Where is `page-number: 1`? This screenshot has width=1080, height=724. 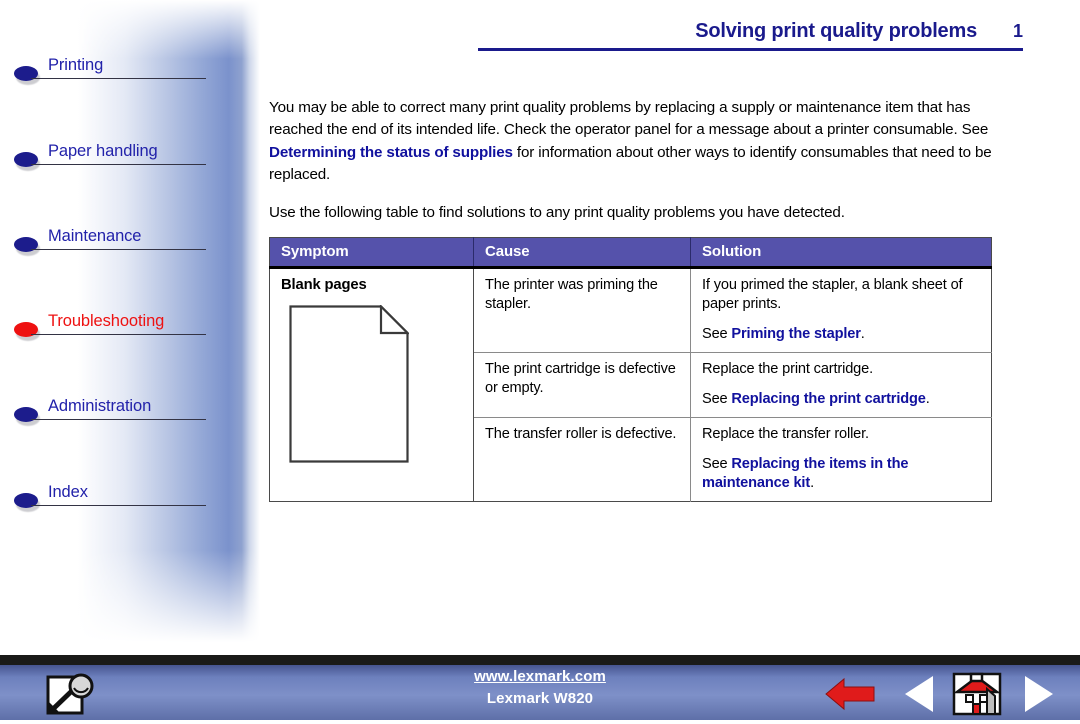
page-number: 1 is located at coordinates (1017, 31).